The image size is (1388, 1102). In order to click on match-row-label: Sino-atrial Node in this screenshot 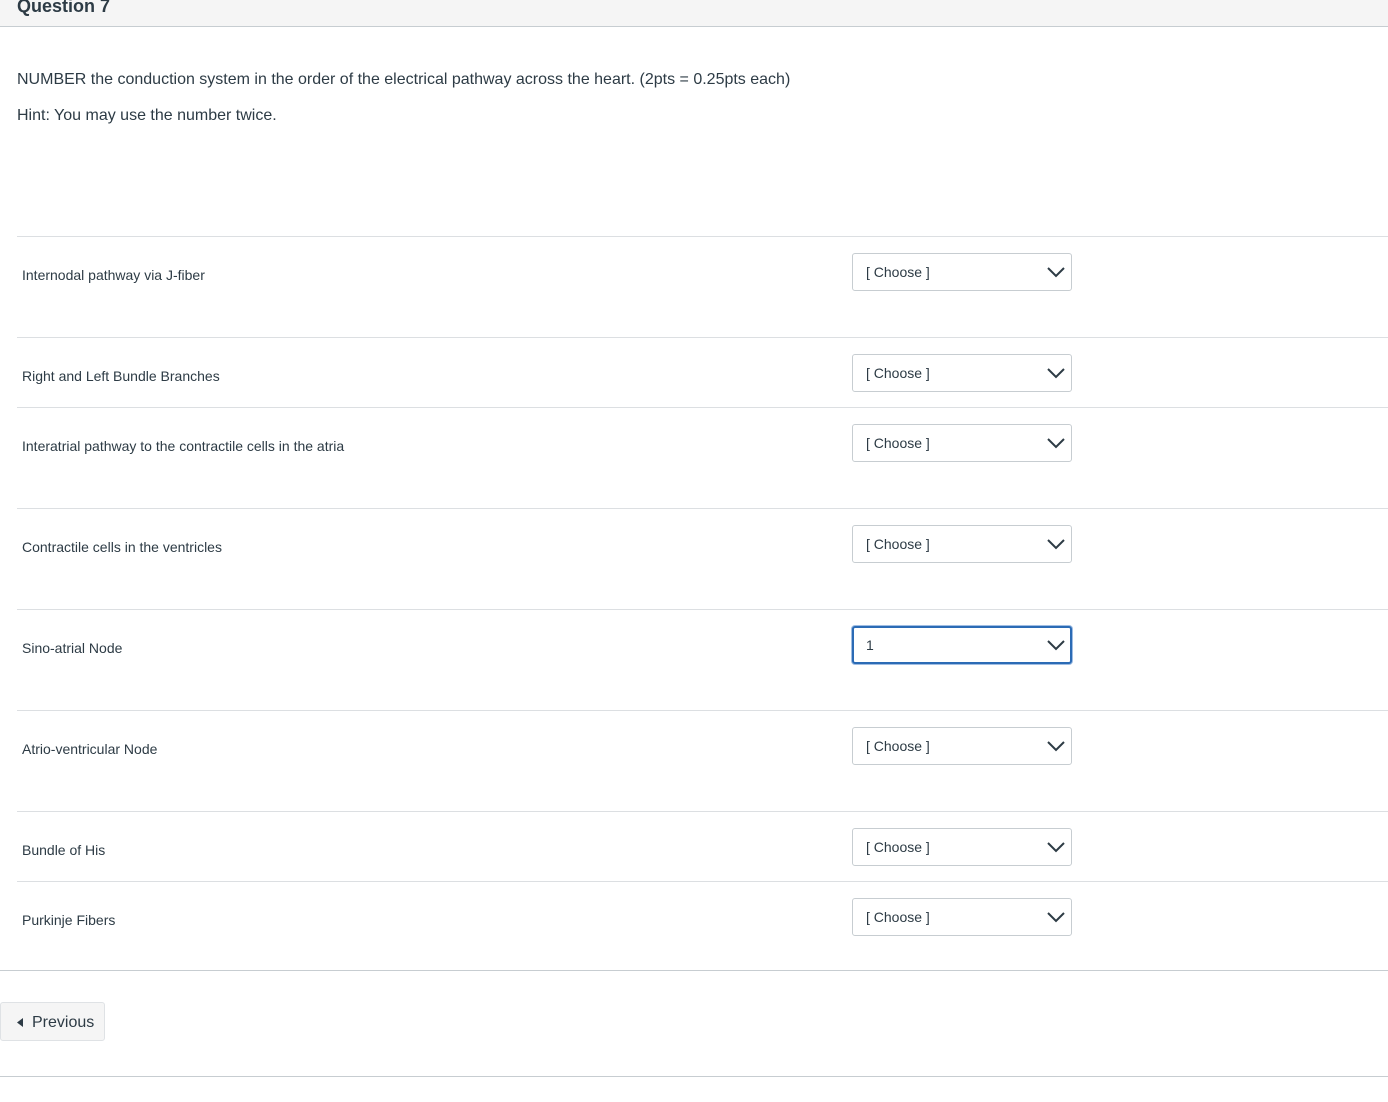, I will do `click(72, 648)`.